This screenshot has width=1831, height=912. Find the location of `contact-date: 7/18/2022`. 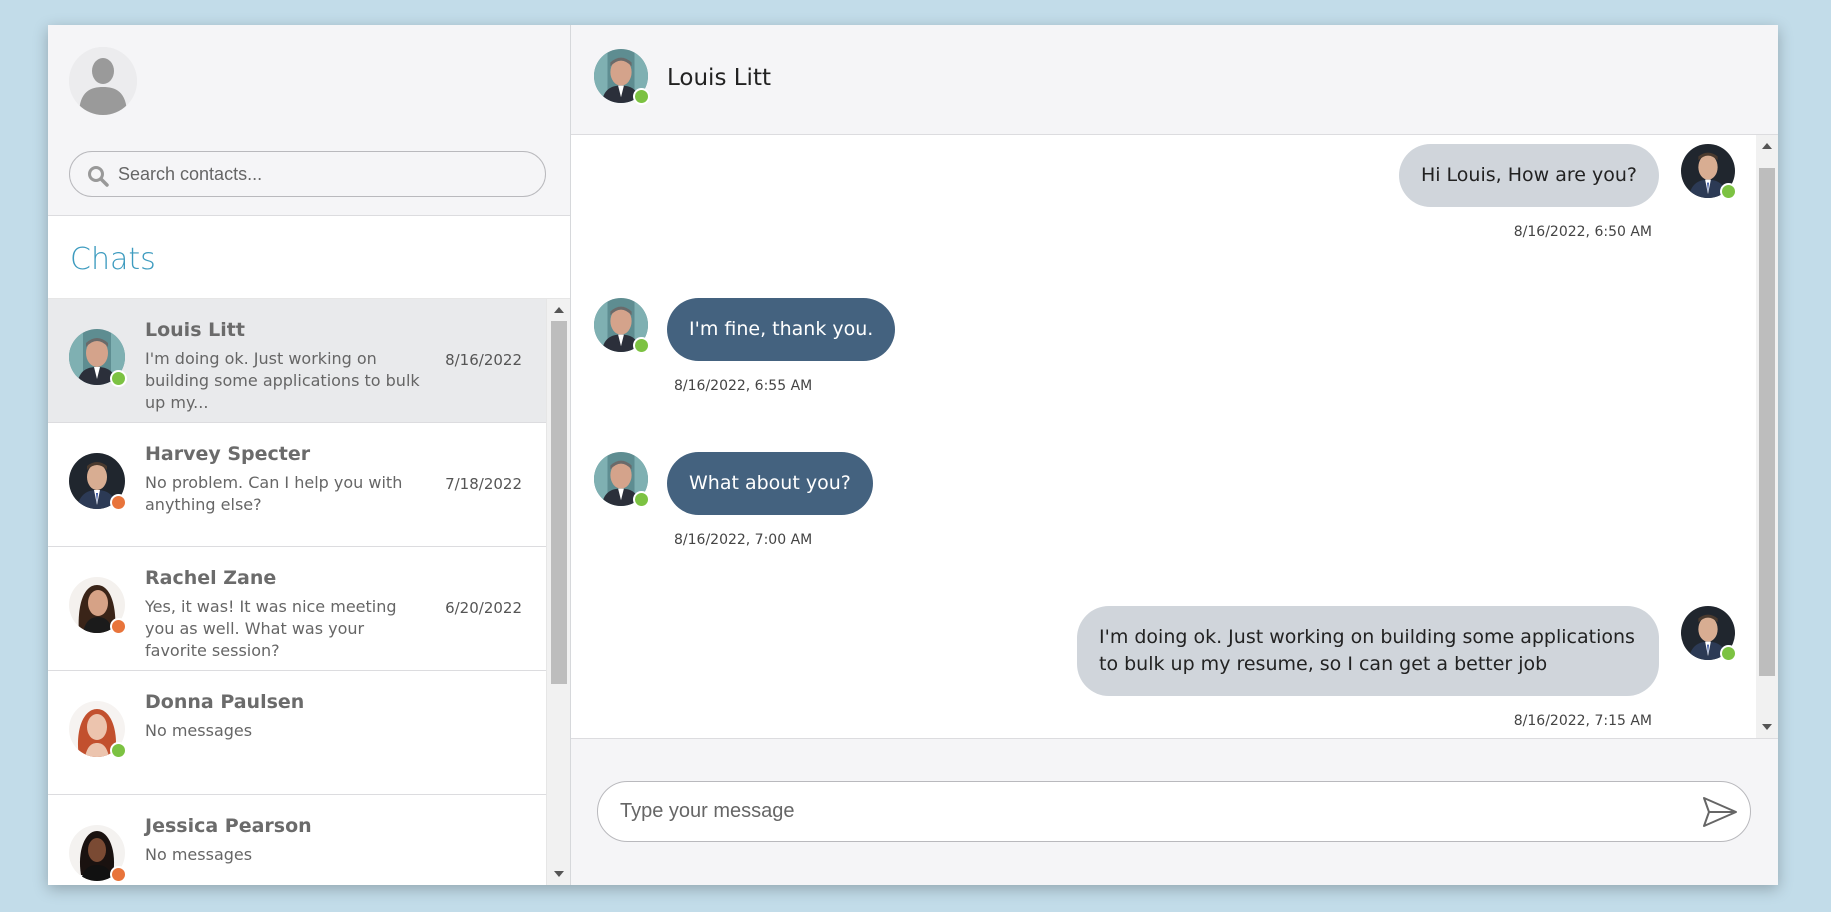

contact-date: 7/18/2022 is located at coordinates (483, 484).